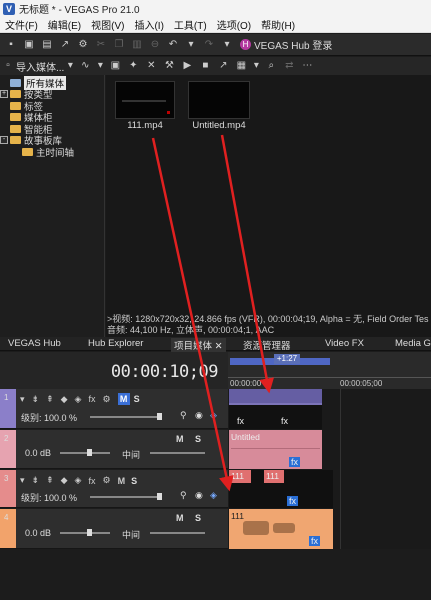 The image size is (431, 600). Describe the element at coordinates (52, 152) in the screenshot. I see `tree-item-main-timeline: 主时间轴` at that location.